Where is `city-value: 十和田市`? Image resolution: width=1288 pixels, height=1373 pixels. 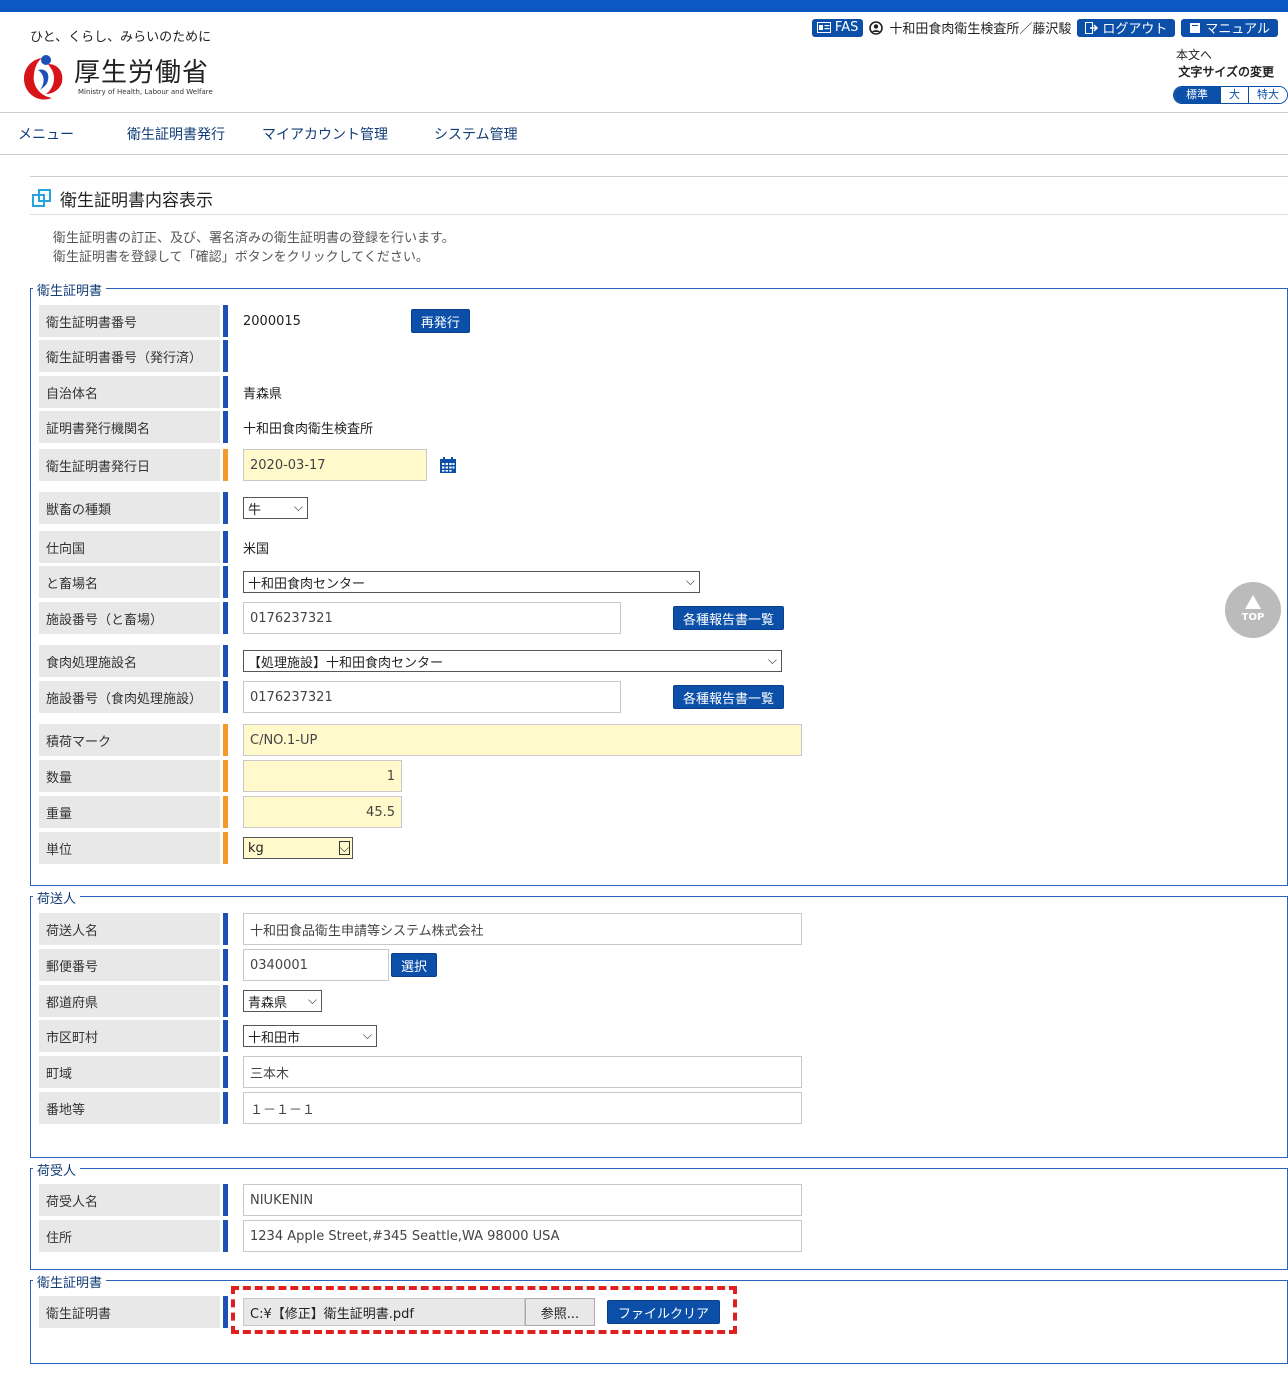
city-value: 十和田市 is located at coordinates (274, 1038).